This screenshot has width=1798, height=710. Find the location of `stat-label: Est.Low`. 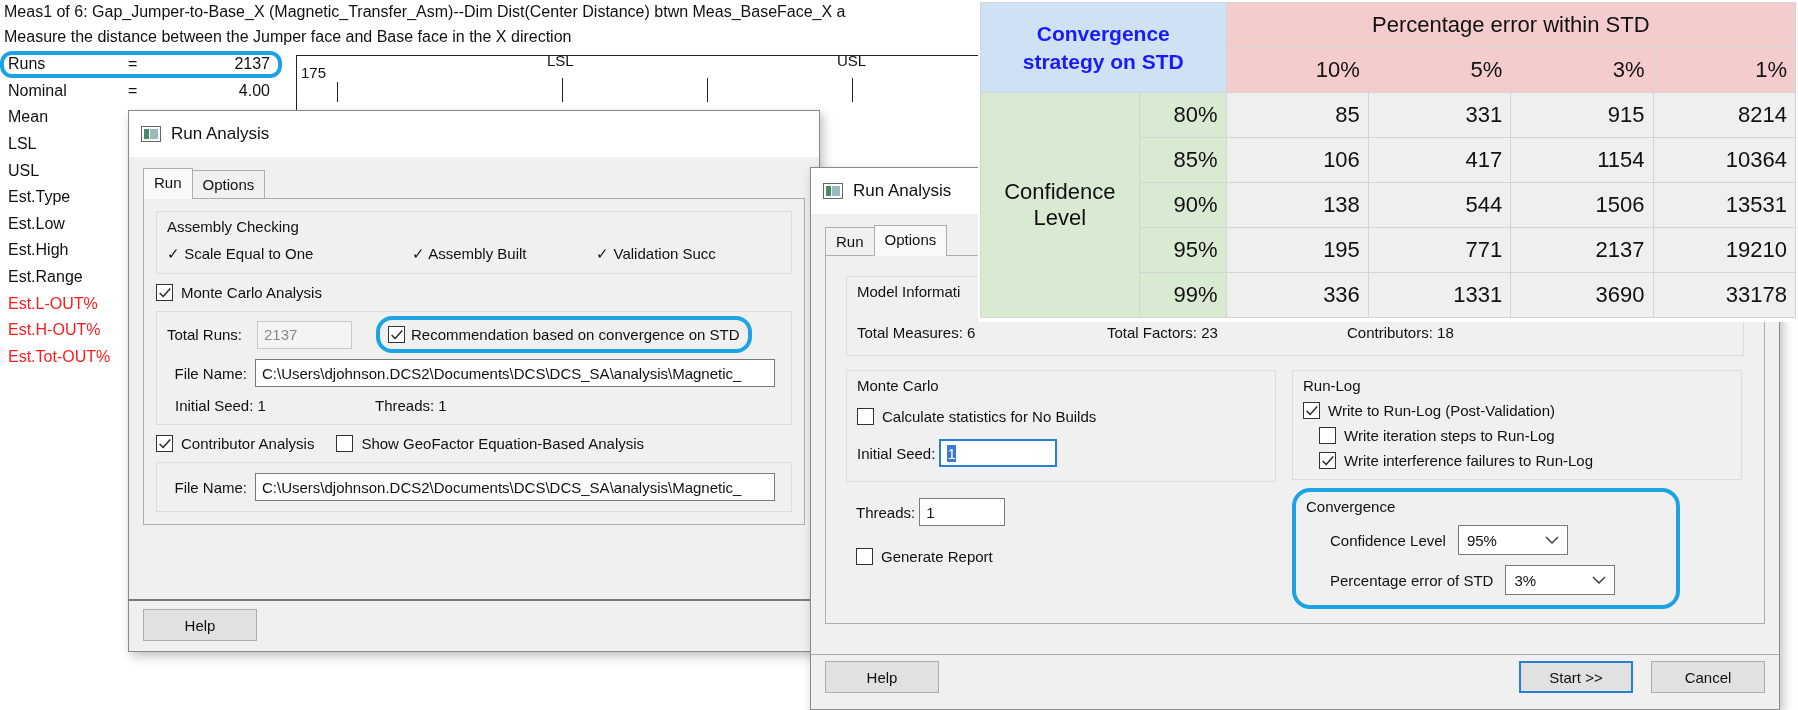

stat-label: Est.Low is located at coordinates (37, 223).